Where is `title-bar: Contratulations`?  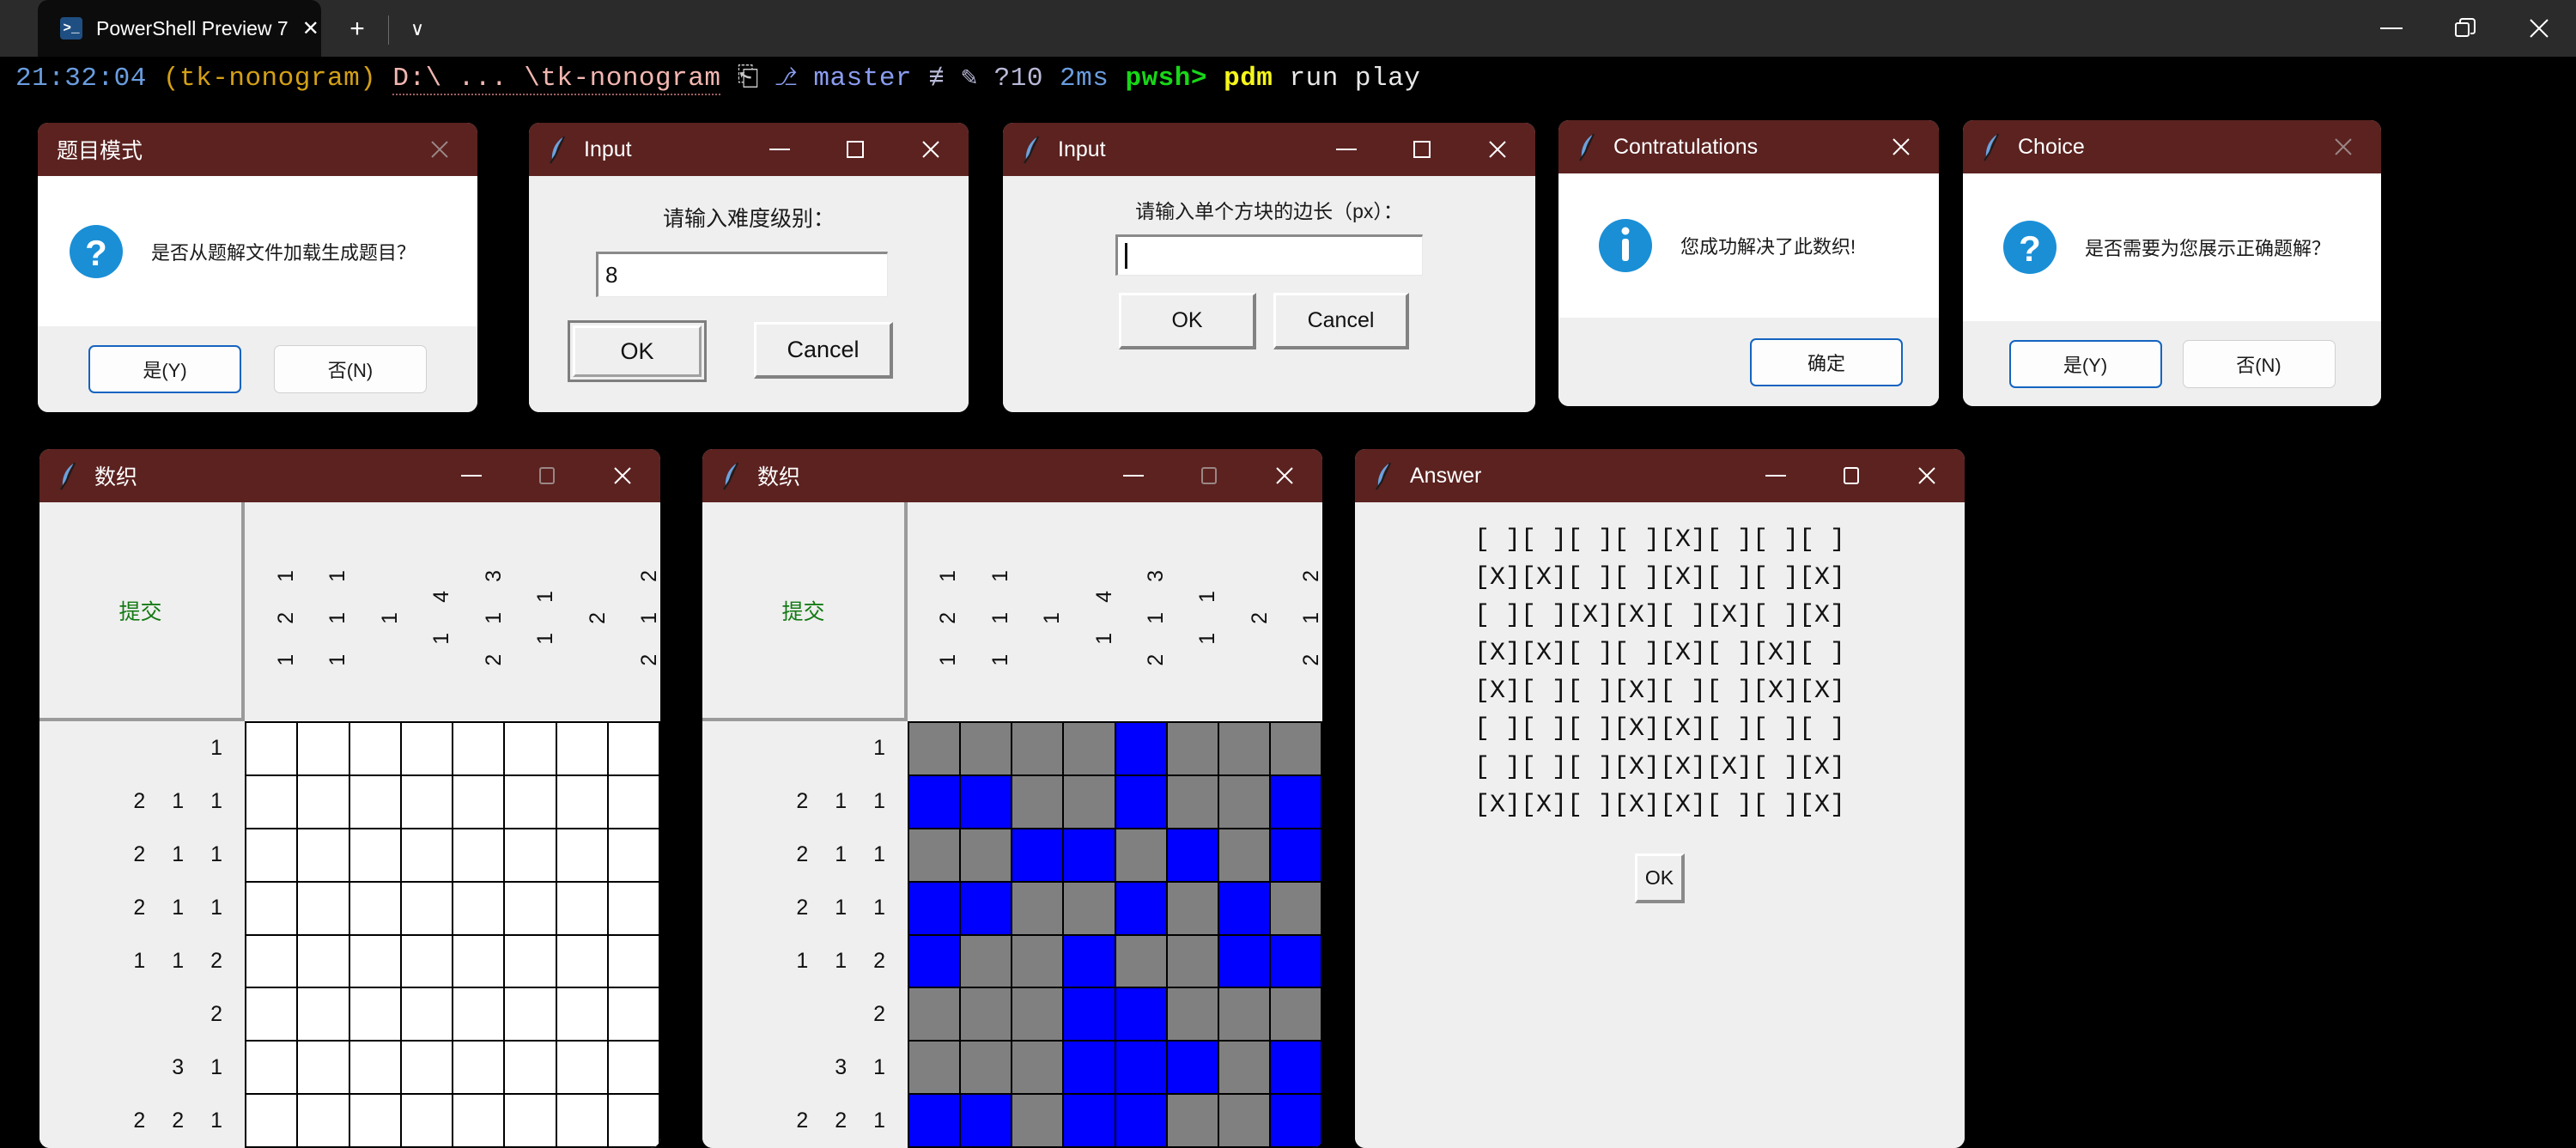 title-bar: Contratulations is located at coordinates (1748, 146).